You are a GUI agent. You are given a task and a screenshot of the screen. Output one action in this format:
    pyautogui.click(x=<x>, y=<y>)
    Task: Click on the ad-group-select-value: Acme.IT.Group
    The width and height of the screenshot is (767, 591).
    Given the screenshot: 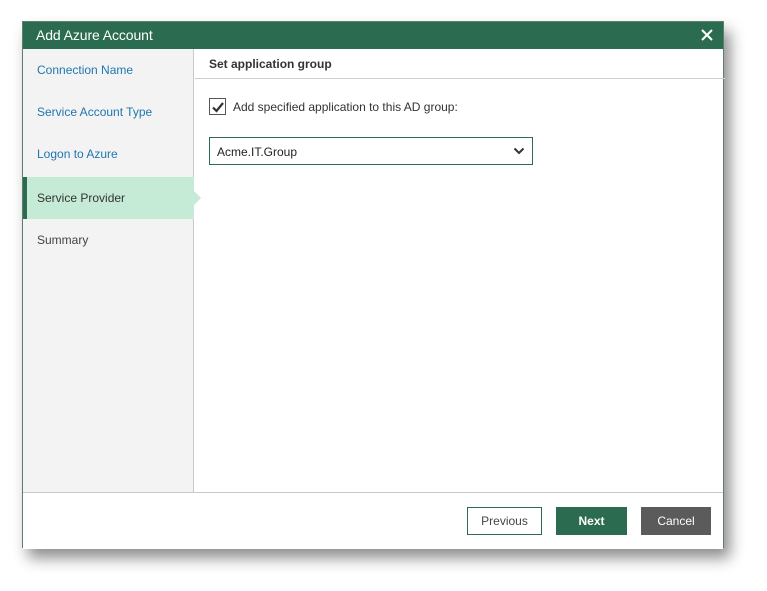 What is the action you would take?
    pyautogui.click(x=257, y=152)
    